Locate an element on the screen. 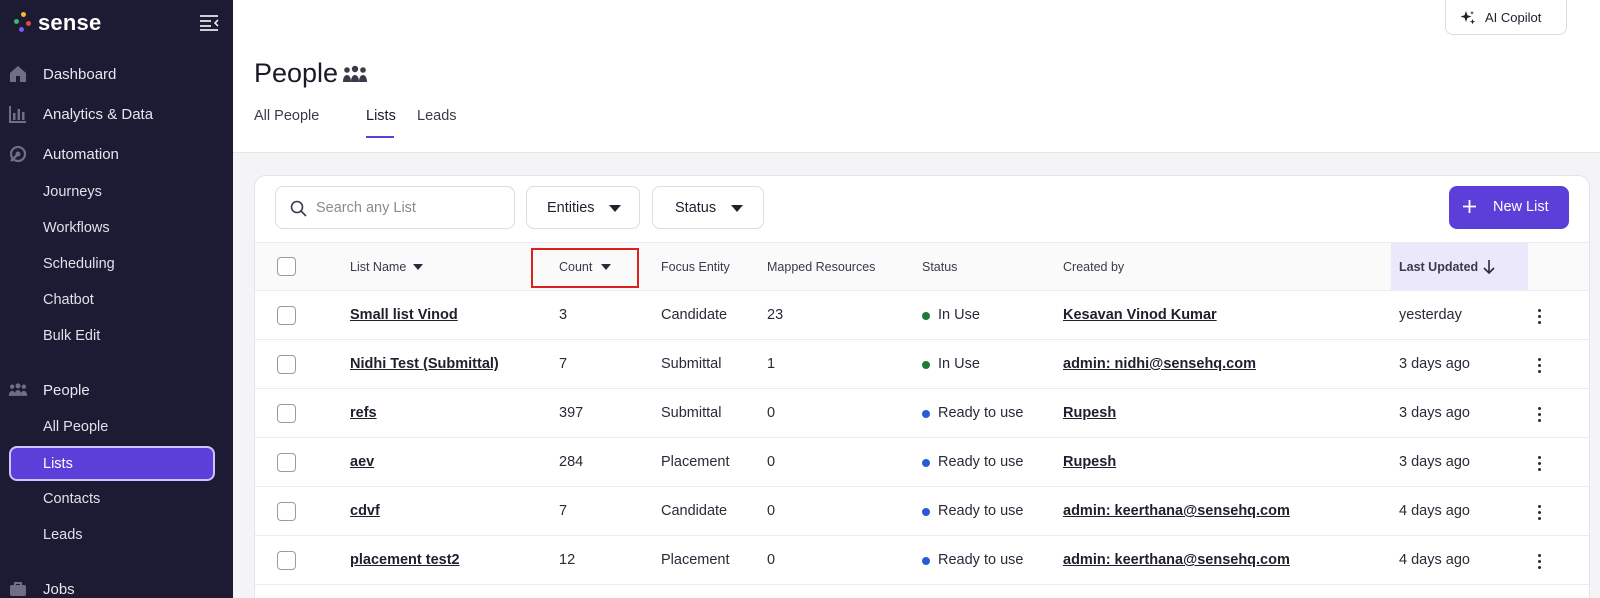 The image size is (1600, 598). sidebar-item-label: Jobs is located at coordinates (59, 589).